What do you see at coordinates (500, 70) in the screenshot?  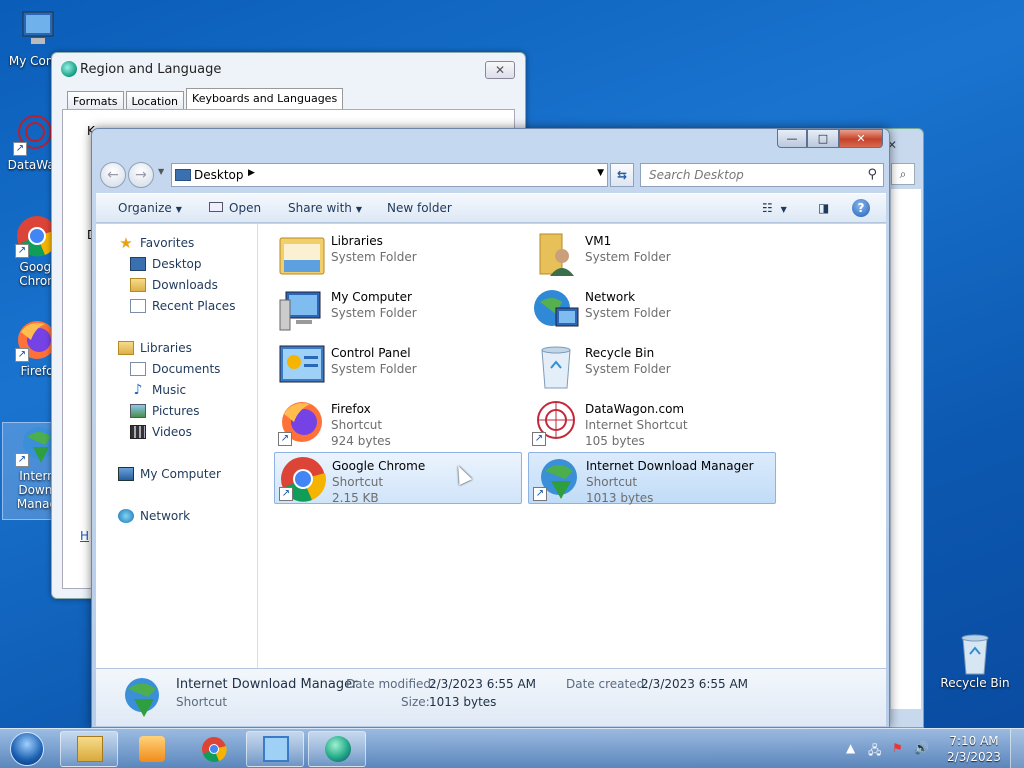 I see `dialog-close-button: ✕` at bounding box center [500, 70].